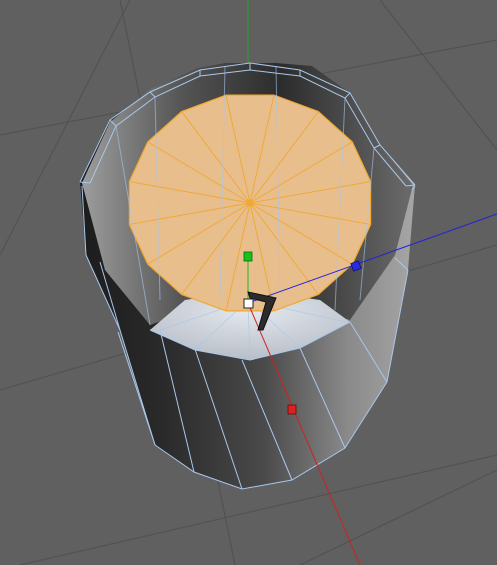 Image resolution: width=497 pixels, height=565 pixels. Describe the element at coordinates (248, 256) in the screenshot. I see `y-handle` at that location.